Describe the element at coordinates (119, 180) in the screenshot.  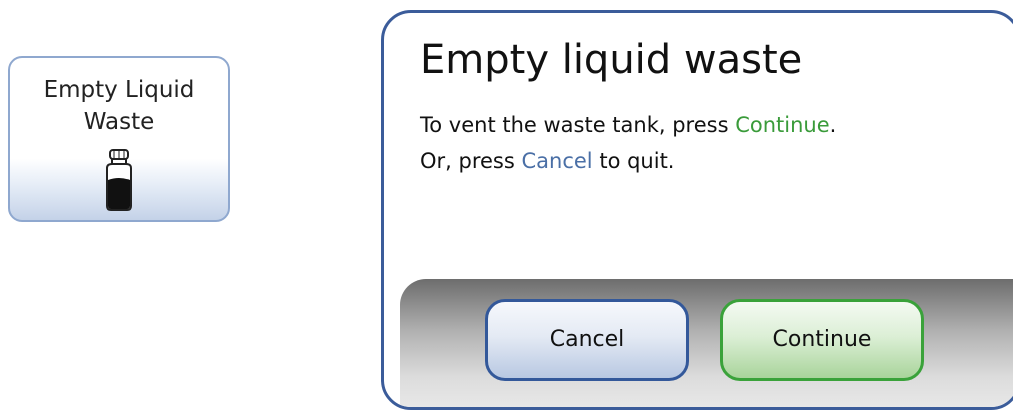
I see `waste-bottle-icon` at that location.